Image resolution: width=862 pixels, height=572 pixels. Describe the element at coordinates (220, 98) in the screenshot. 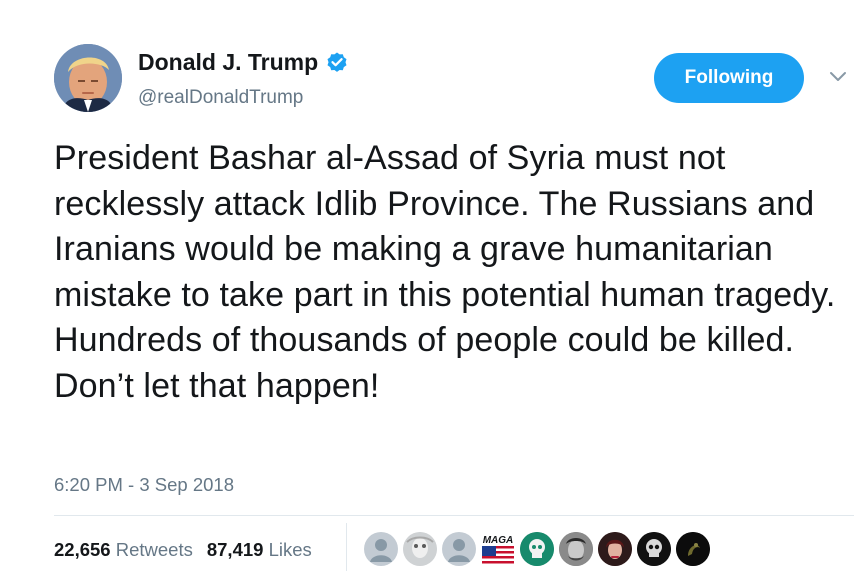

I see `author-handle: @realDonaldTrump` at that location.